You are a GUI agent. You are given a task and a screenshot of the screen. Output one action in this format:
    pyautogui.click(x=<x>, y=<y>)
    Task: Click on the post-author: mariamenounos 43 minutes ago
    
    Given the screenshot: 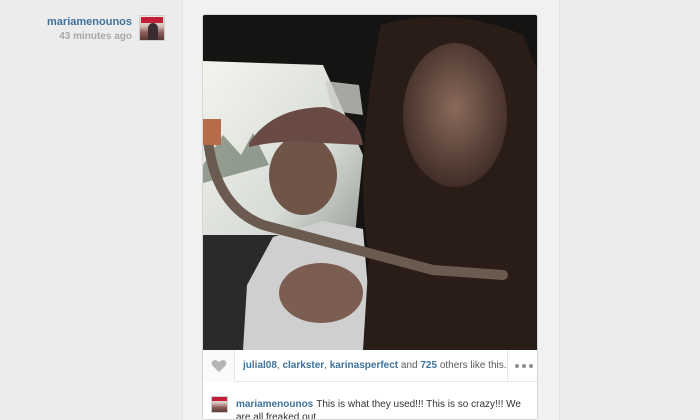 What is the action you would take?
    pyautogui.click(x=86, y=29)
    